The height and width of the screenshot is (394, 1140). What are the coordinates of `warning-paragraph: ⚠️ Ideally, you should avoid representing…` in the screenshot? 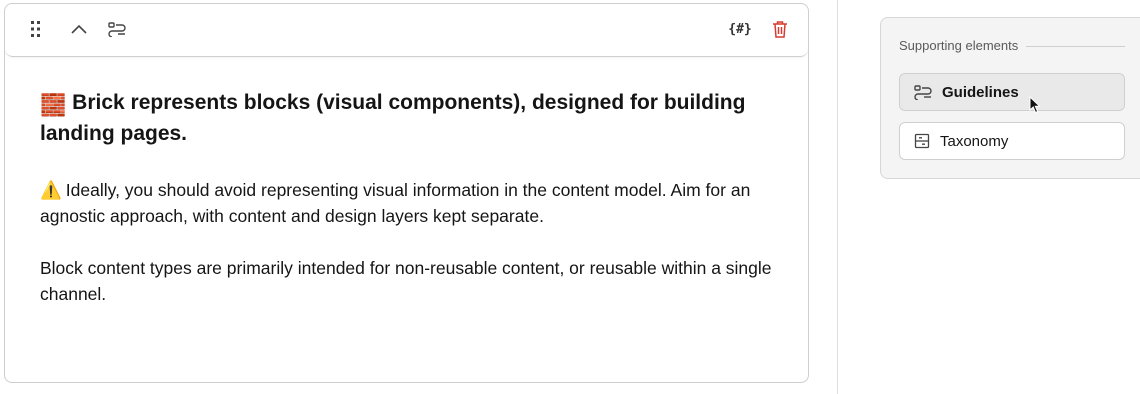 It's located at (412, 203).